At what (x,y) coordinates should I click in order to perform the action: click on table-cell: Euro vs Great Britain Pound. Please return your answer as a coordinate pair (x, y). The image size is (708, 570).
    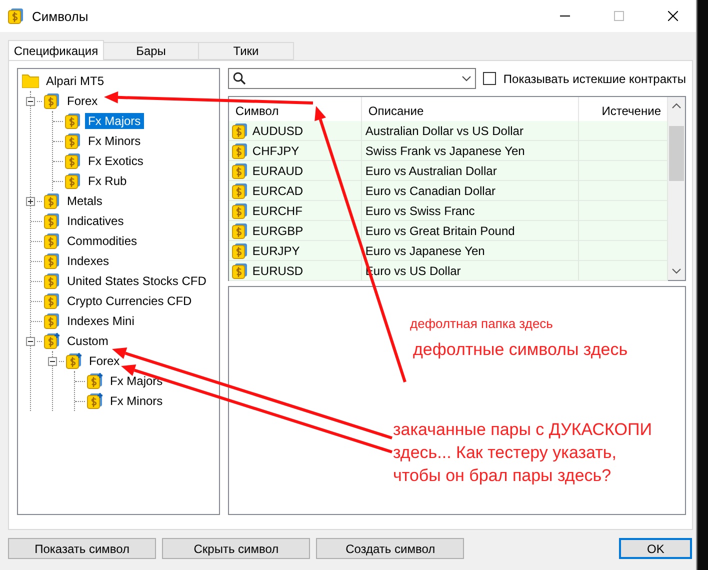
    Looking at the image, I should click on (471, 231).